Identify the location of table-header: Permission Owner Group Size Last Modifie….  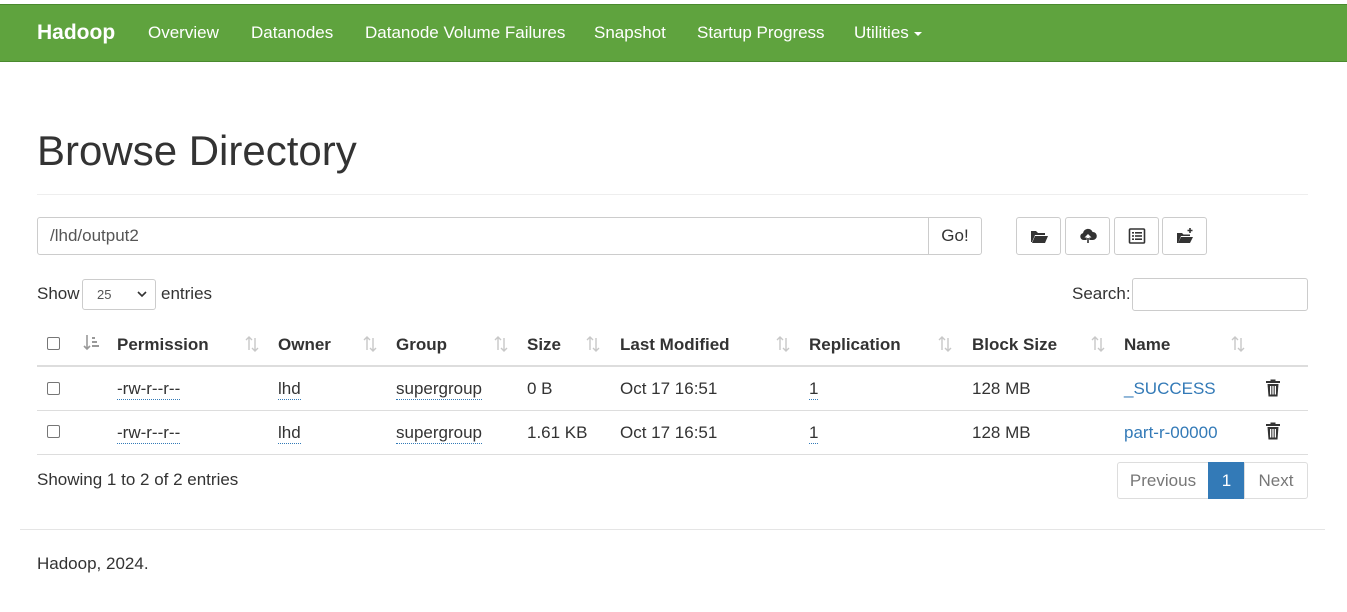
(672, 344).